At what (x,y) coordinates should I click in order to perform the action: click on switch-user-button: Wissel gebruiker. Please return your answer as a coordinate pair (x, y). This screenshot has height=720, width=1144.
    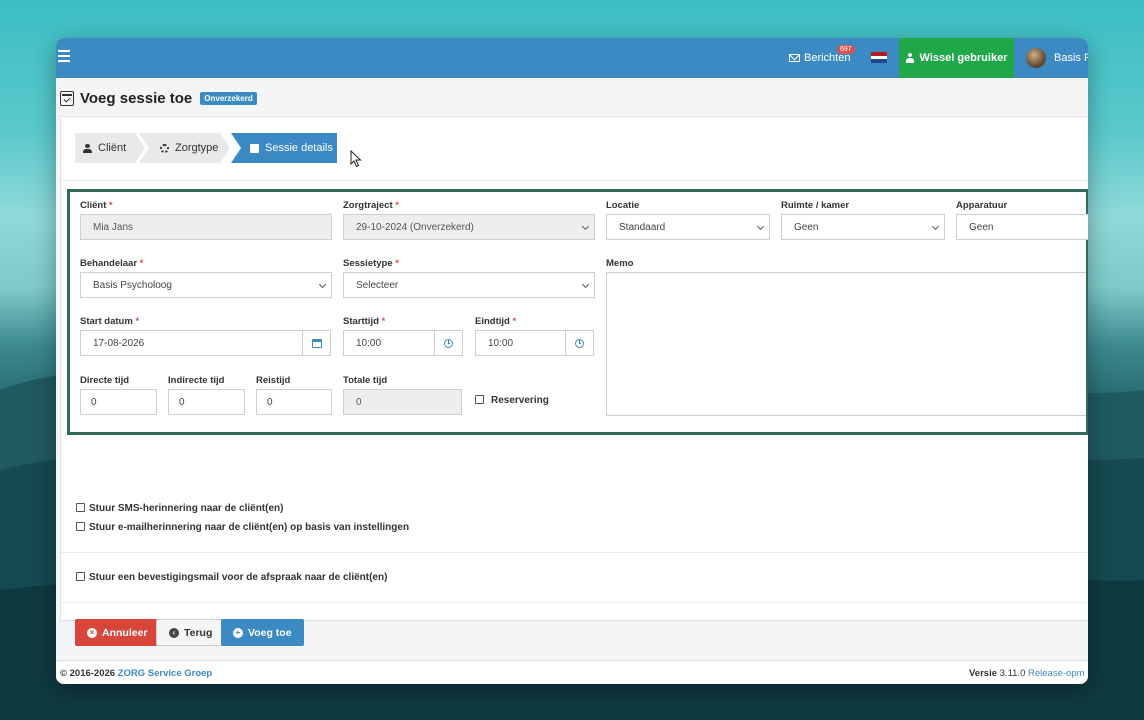
    Looking at the image, I should click on (956, 58).